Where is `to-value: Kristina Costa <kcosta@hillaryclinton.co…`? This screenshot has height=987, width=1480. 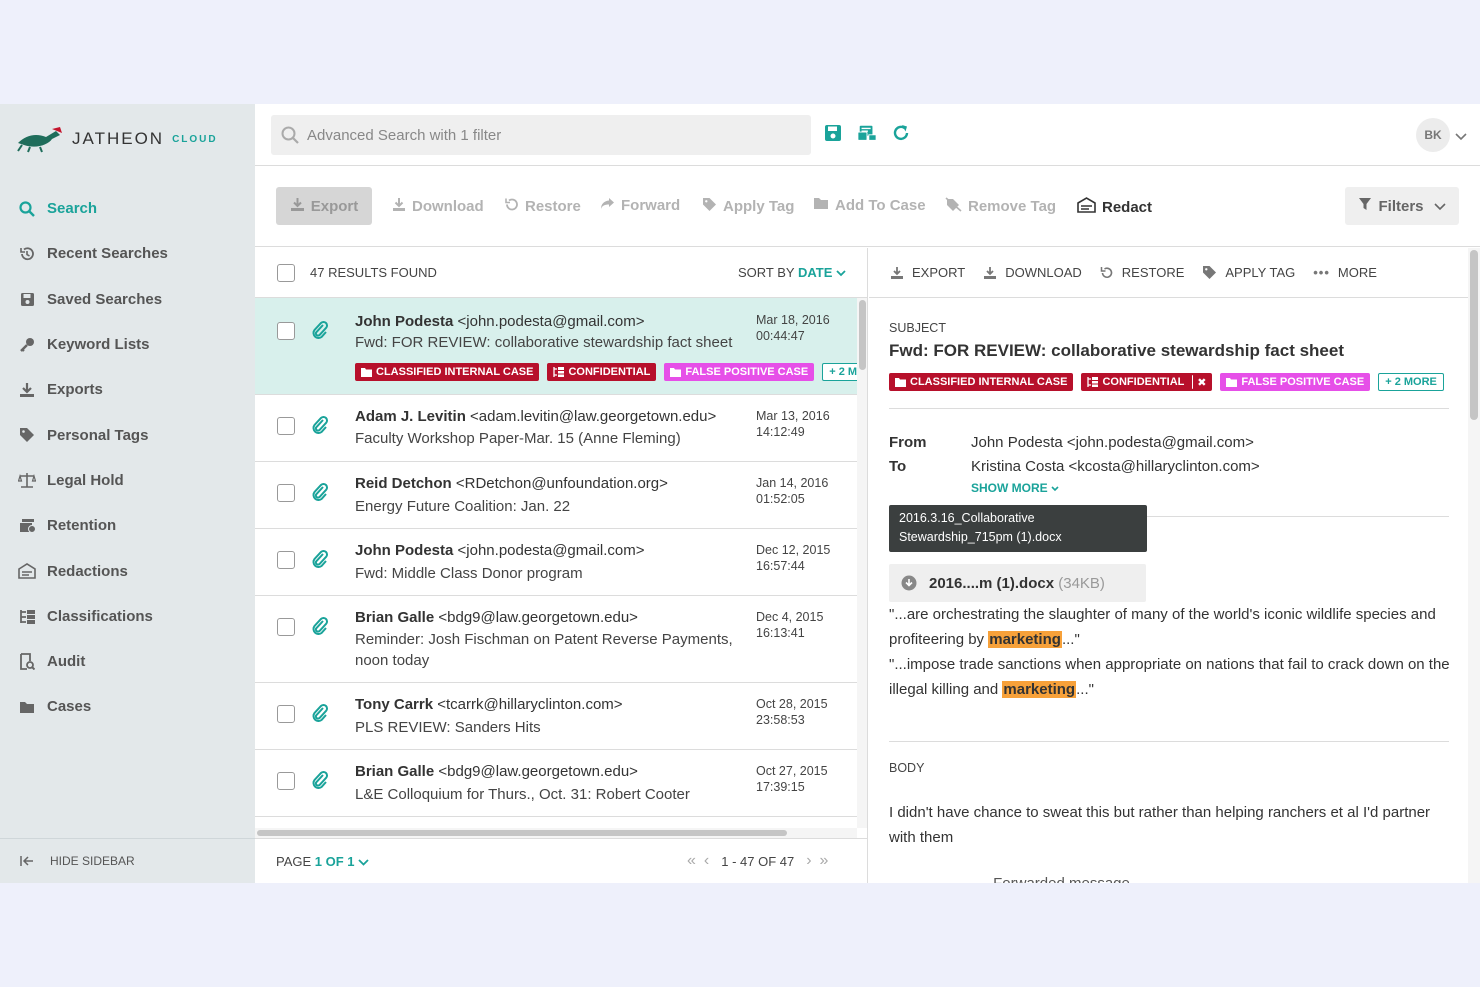
to-value: Kristina Costa <kcosta@hillaryclinton.co… is located at coordinates (1115, 466).